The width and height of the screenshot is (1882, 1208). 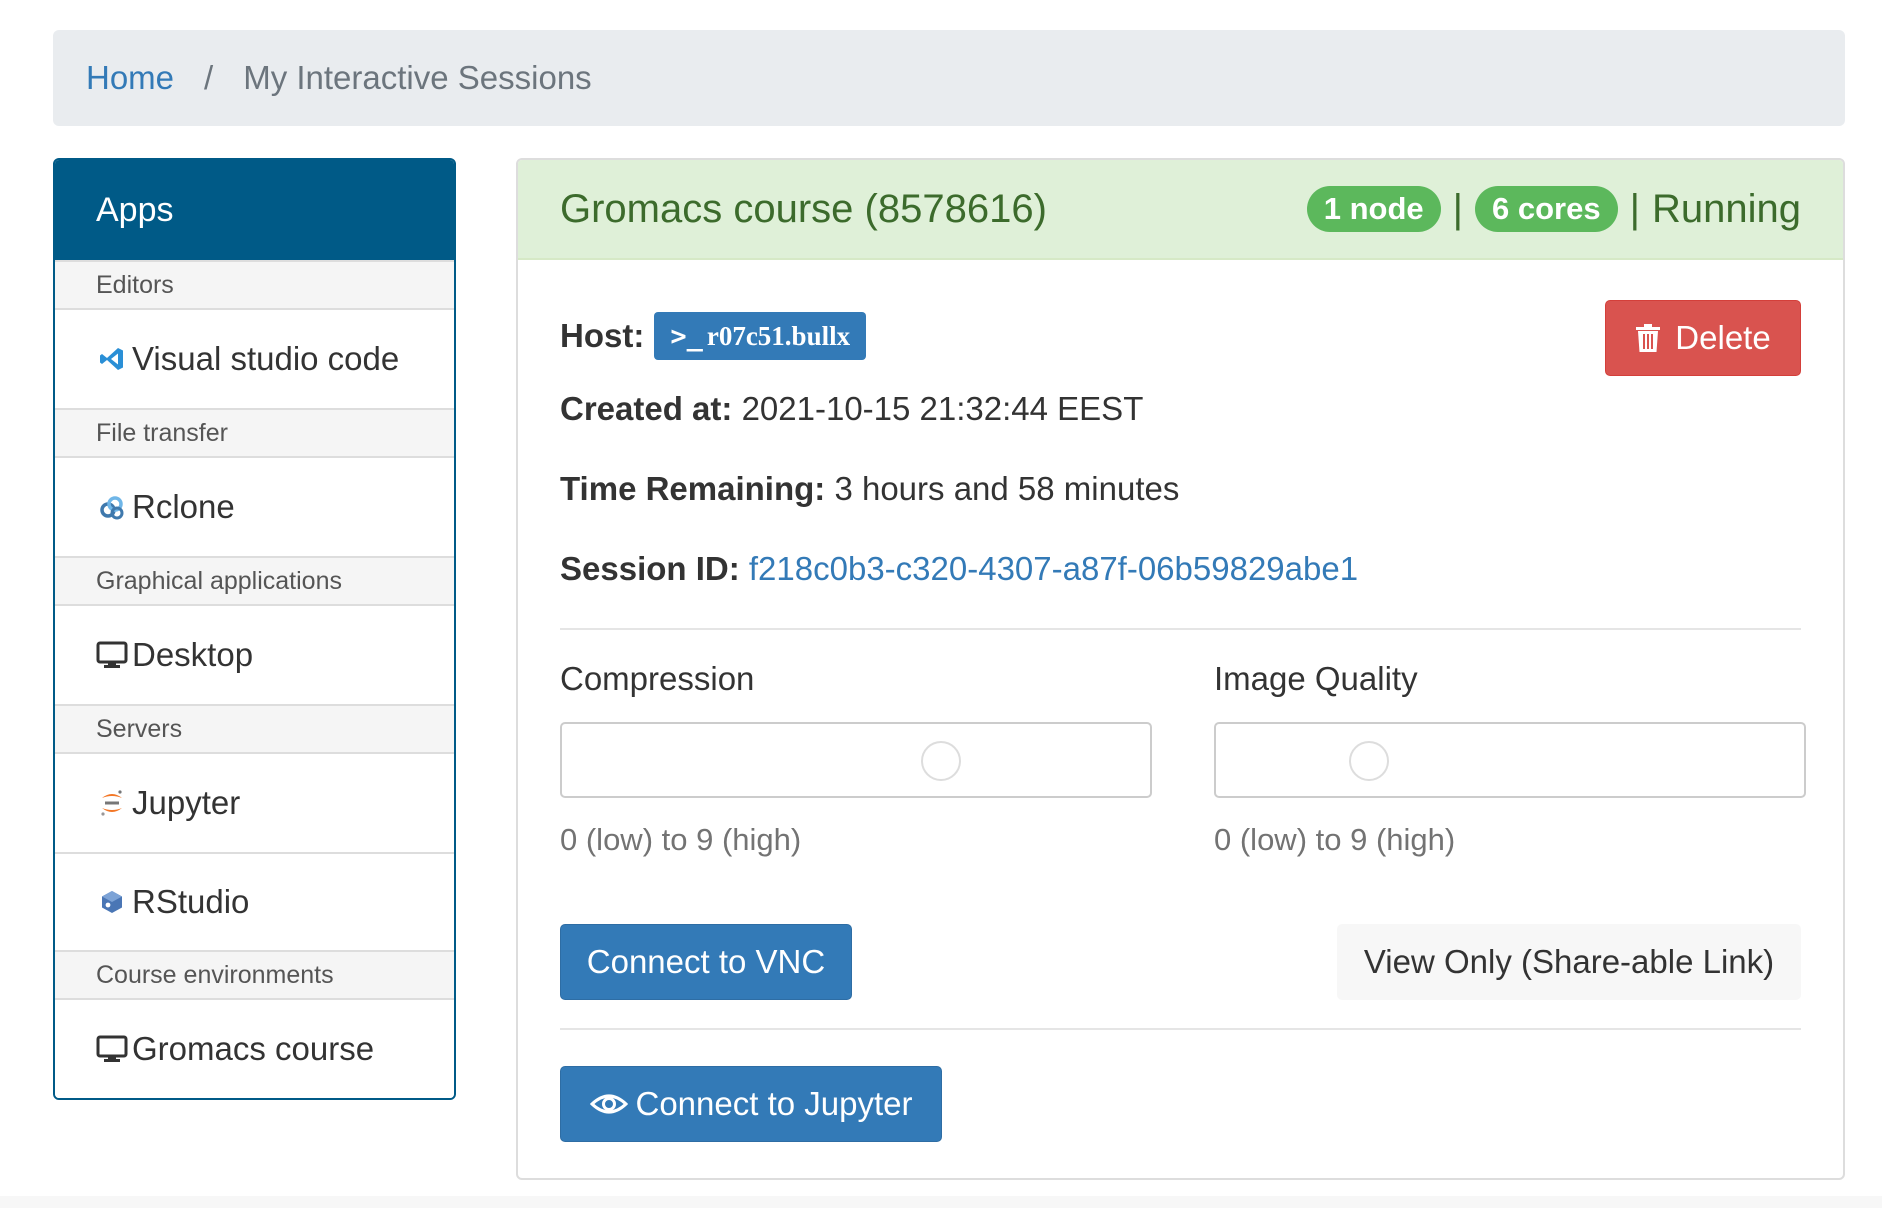 I want to click on sidebar-item-label: Gromacs course, so click(x=253, y=1048).